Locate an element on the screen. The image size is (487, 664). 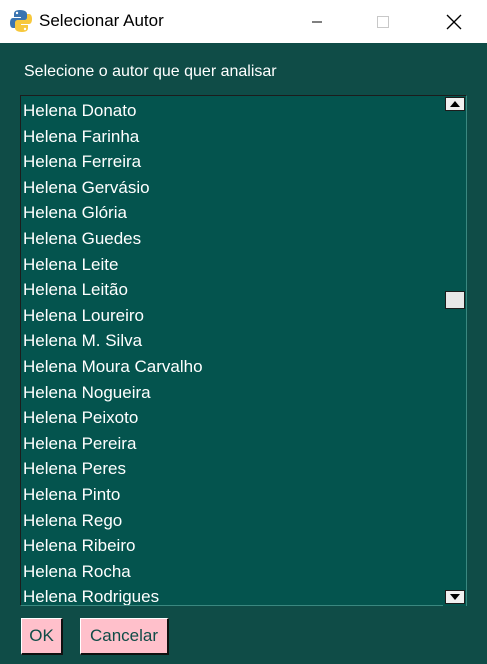
arrow-down-icon is located at coordinates (455, 597).